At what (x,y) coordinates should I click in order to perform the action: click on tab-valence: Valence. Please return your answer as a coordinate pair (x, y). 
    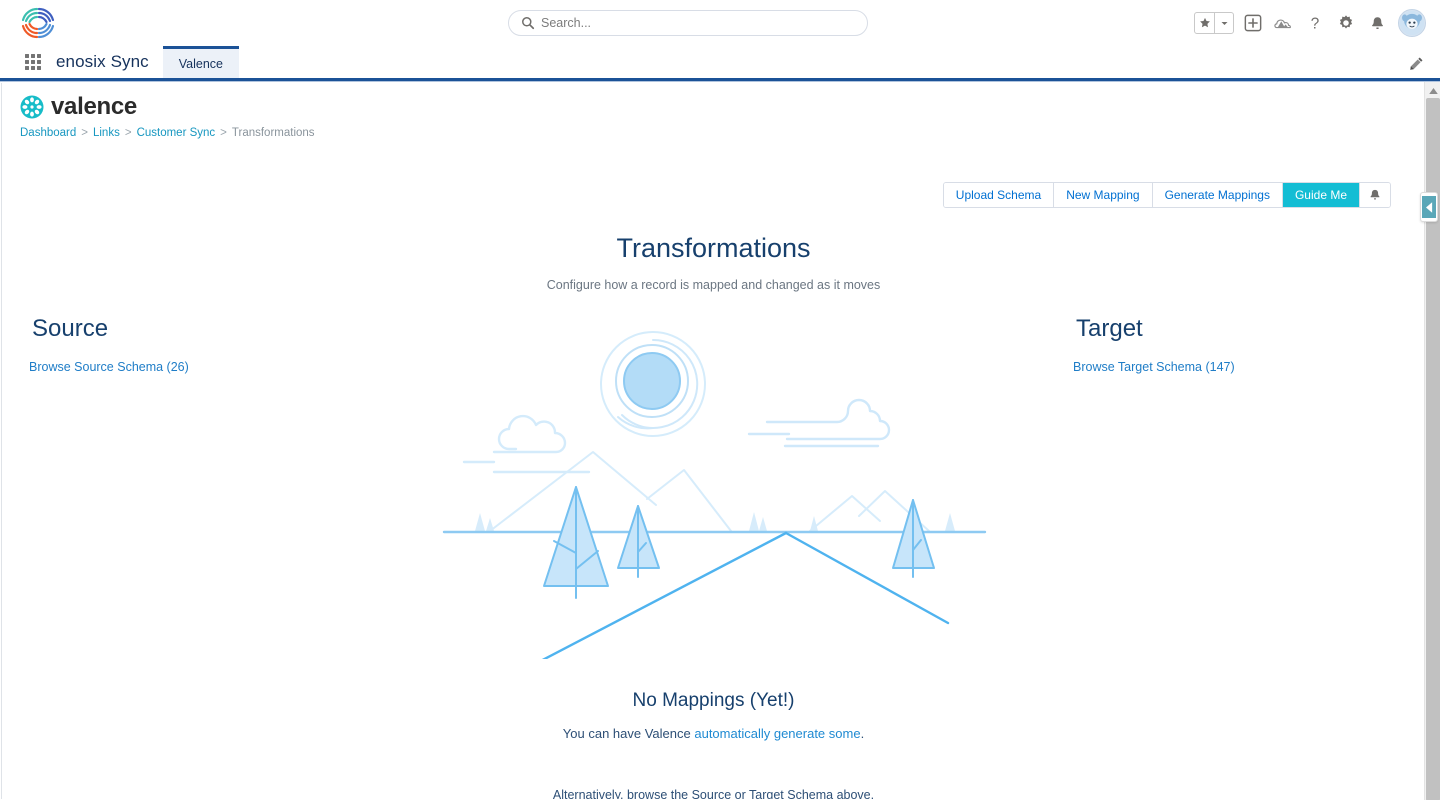
    Looking at the image, I should click on (201, 62).